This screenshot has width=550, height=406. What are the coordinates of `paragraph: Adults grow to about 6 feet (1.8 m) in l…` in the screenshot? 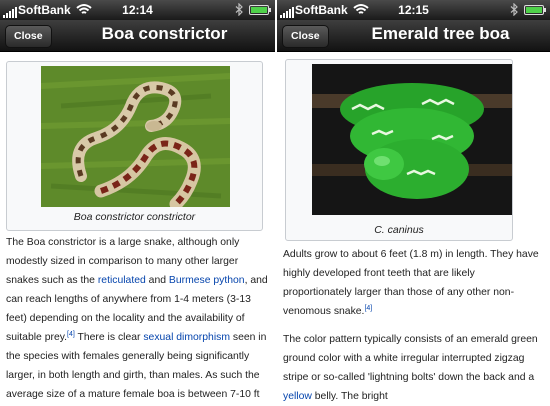 It's located at (414, 283).